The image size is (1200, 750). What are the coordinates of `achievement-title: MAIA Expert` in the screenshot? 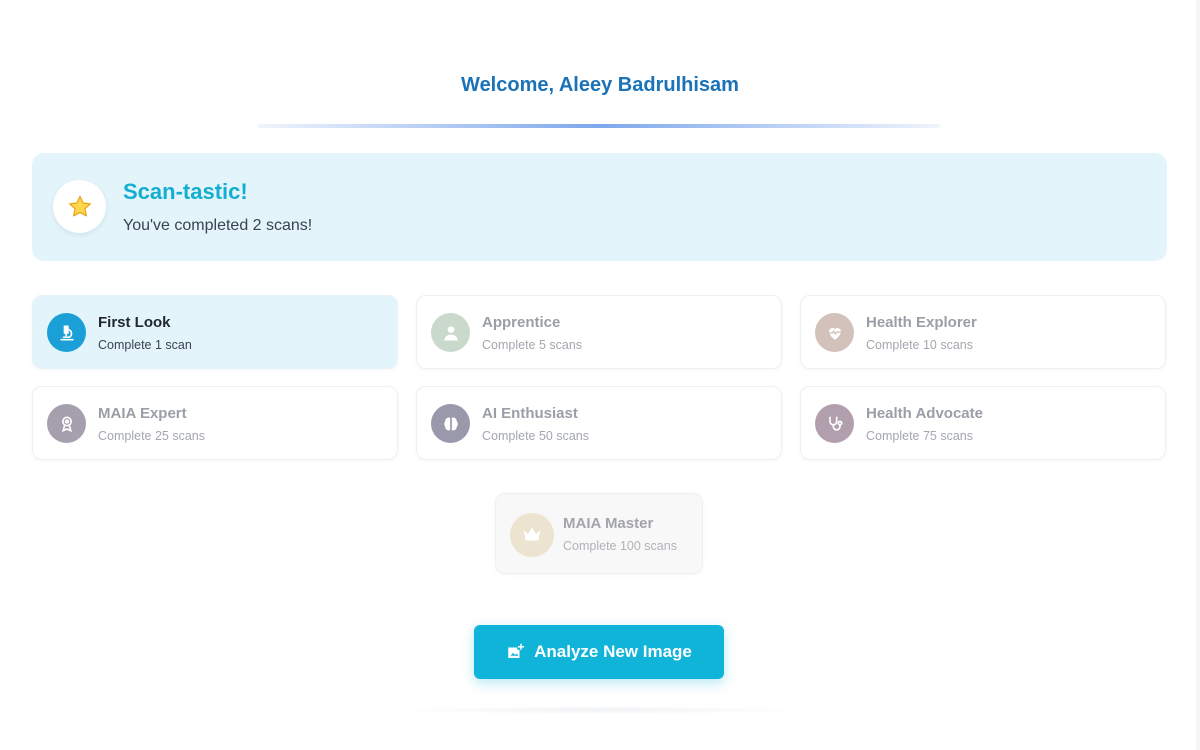 It's located at (142, 413).